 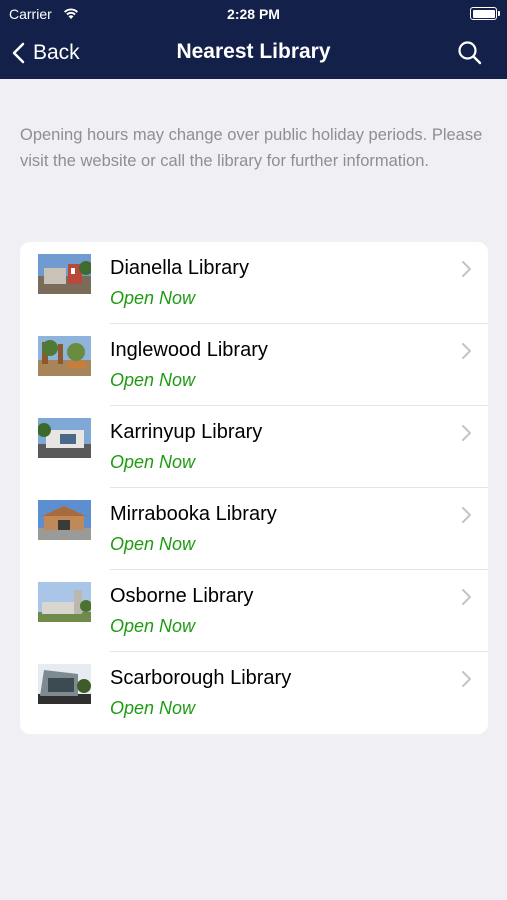 I want to click on list-item-mirrabooka: Mirrabooka Library Open Now, so click(x=254, y=529).